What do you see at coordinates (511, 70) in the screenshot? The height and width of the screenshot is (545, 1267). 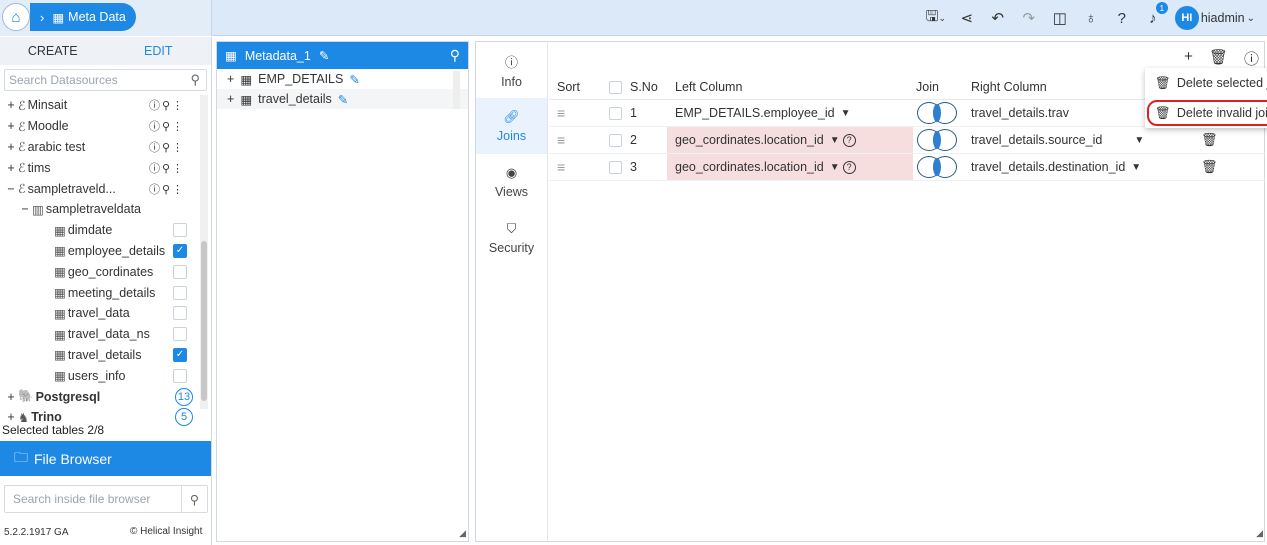 I see `nav-info: ⓘ Info` at bounding box center [511, 70].